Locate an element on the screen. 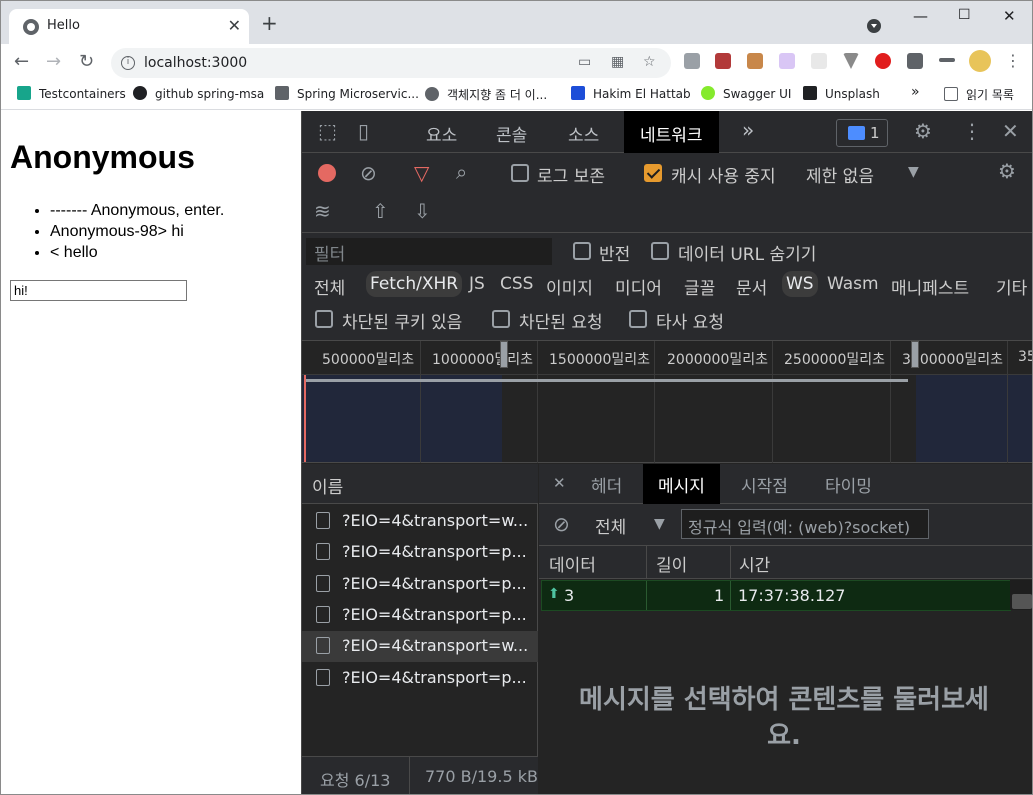 The height and width of the screenshot is (795, 1033). disable-cache-checkbox is located at coordinates (653, 173).